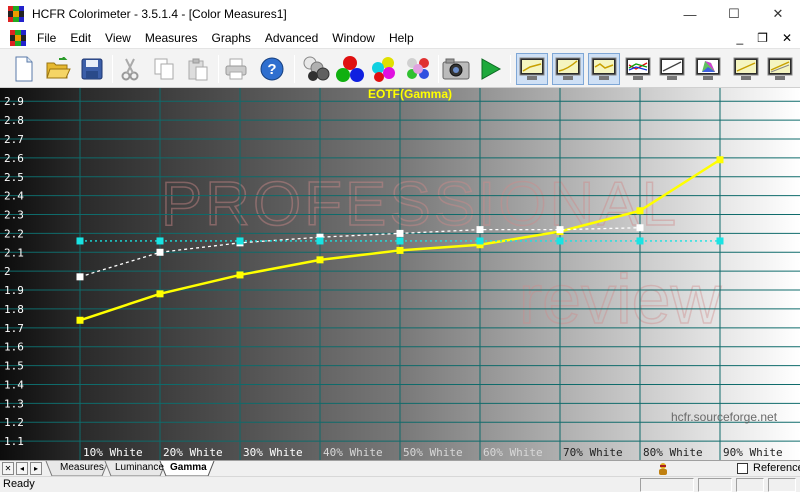 The image size is (800, 492). Describe the element at coordinates (18, 38) in the screenshot. I see `document-logo-icon` at that location.